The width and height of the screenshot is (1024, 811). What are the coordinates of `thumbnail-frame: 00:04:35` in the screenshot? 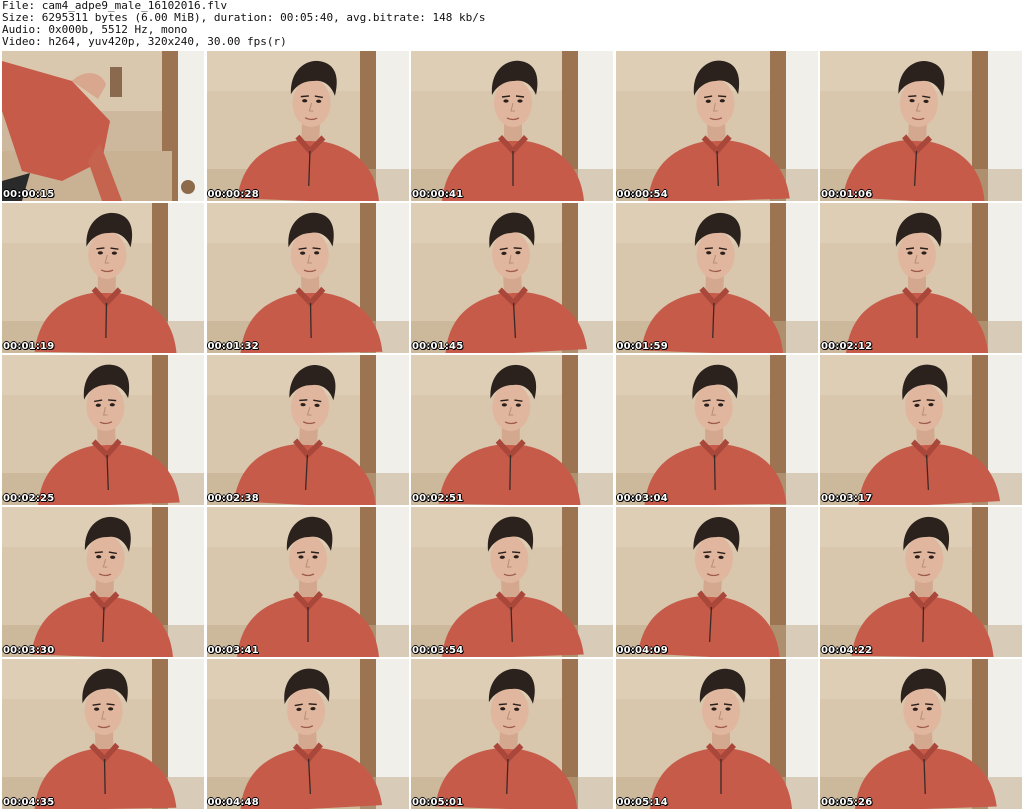 It's located at (103, 734).